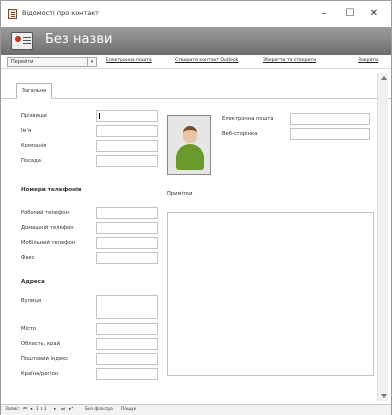 Image resolution: width=392 pixels, height=415 pixels. Describe the element at coordinates (127, 161) in the screenshot. I see `job-title-field` at that location.